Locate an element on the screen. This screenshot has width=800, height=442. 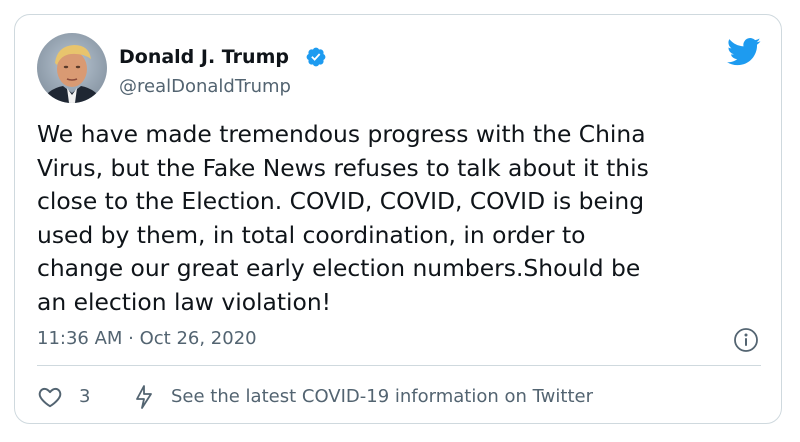
author-handle: @realDonaldTrump is located at coordinates (205, 87).